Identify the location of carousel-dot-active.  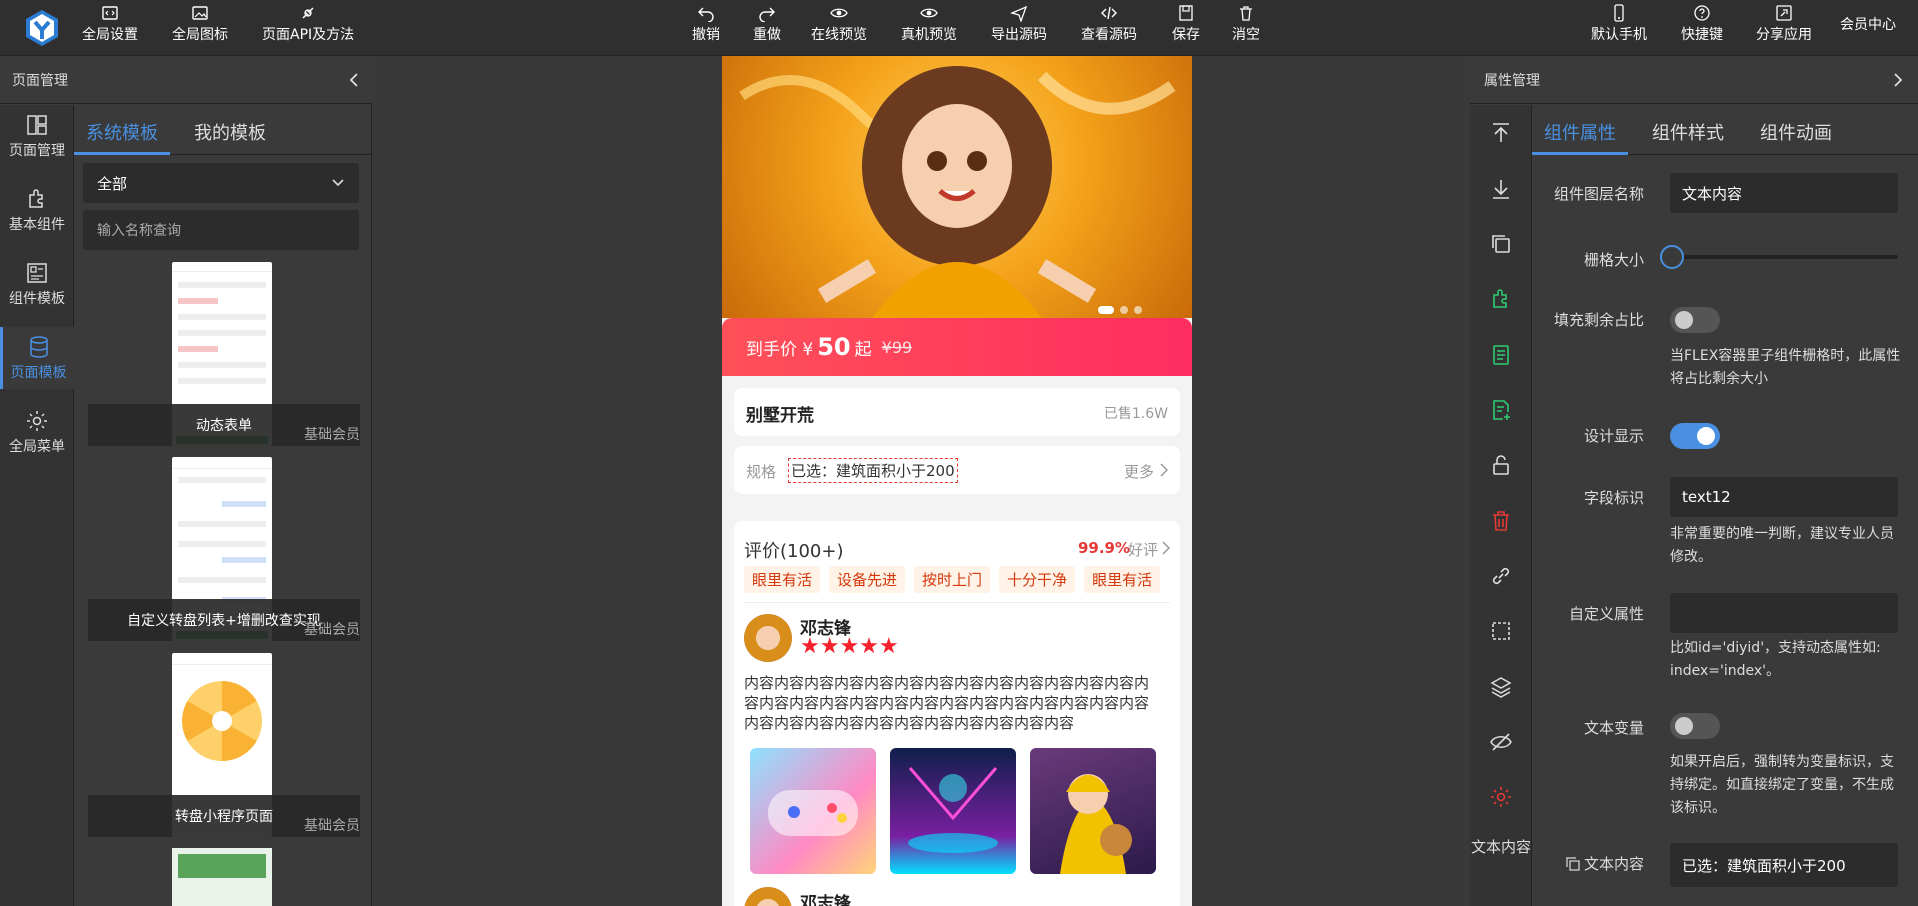
(1106, 310).